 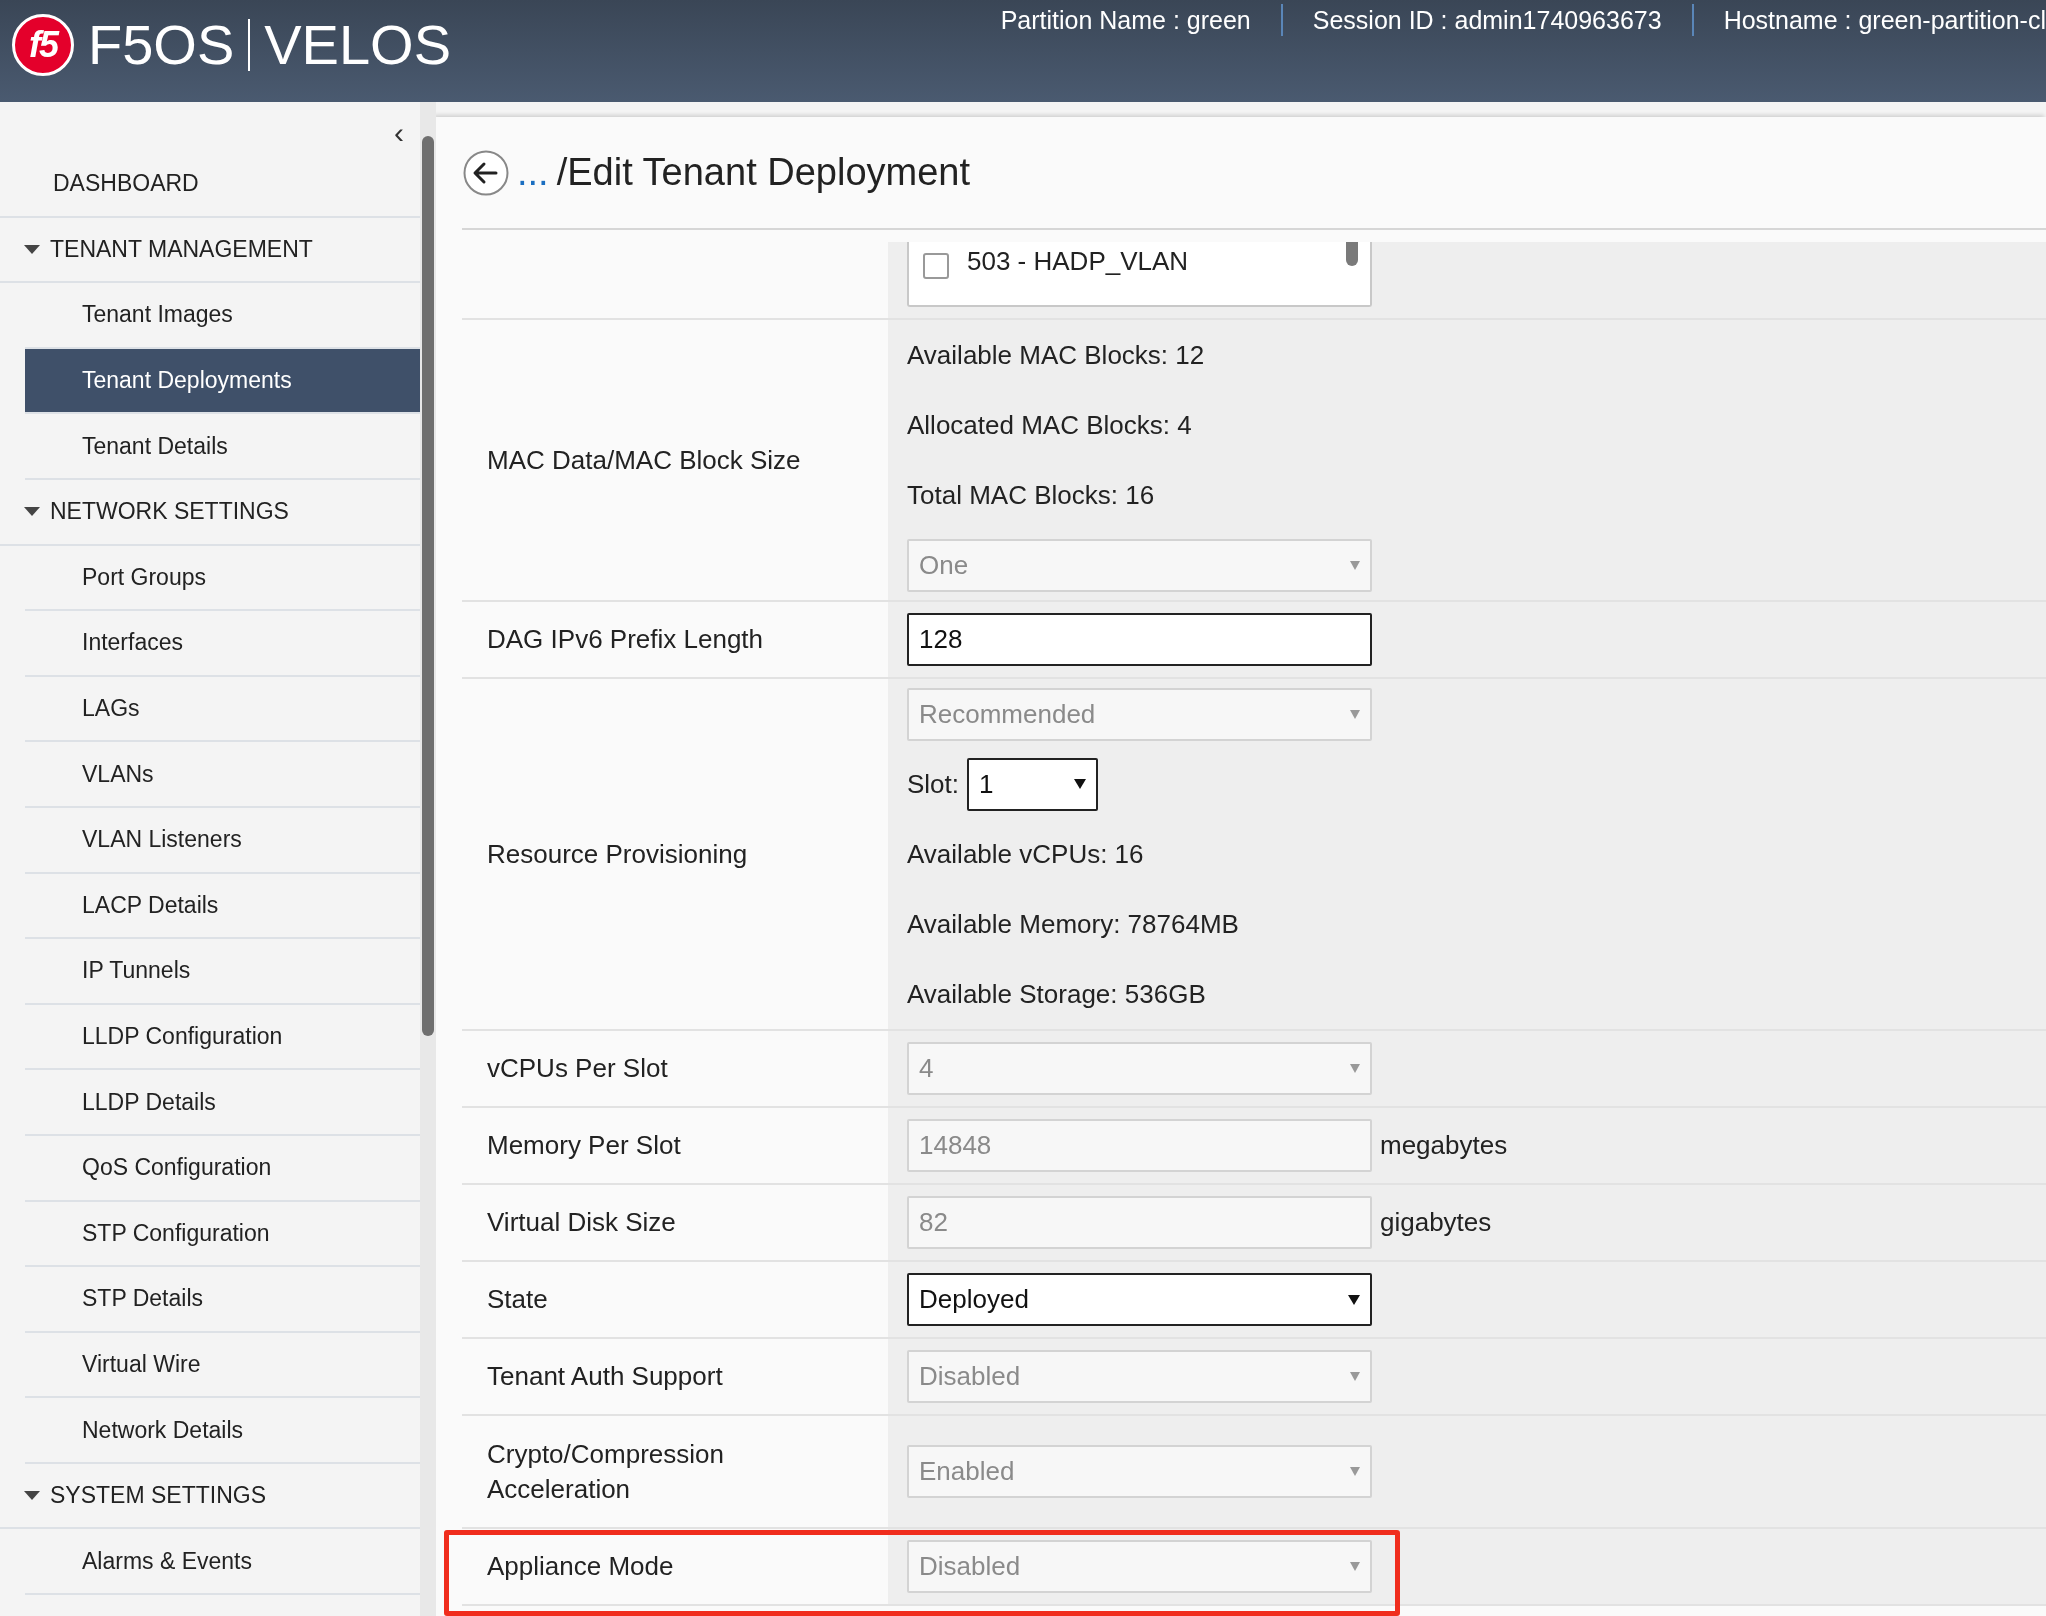 What do you see at coordinates (644, 460) in the screenshot?
I see `field-label: MAC Data/MAC Block Size` at bounding box center [644, 460].